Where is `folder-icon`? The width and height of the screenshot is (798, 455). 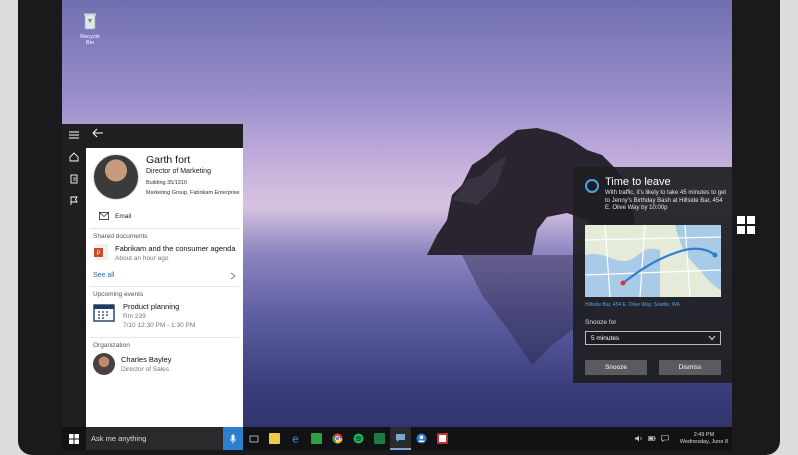 folder-icon is located at coordinates (274, 438).